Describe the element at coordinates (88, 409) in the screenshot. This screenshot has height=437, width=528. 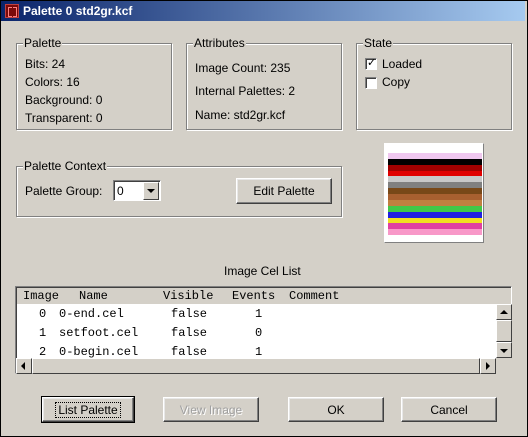
I see `list-palette-button: List Palette` at that location.